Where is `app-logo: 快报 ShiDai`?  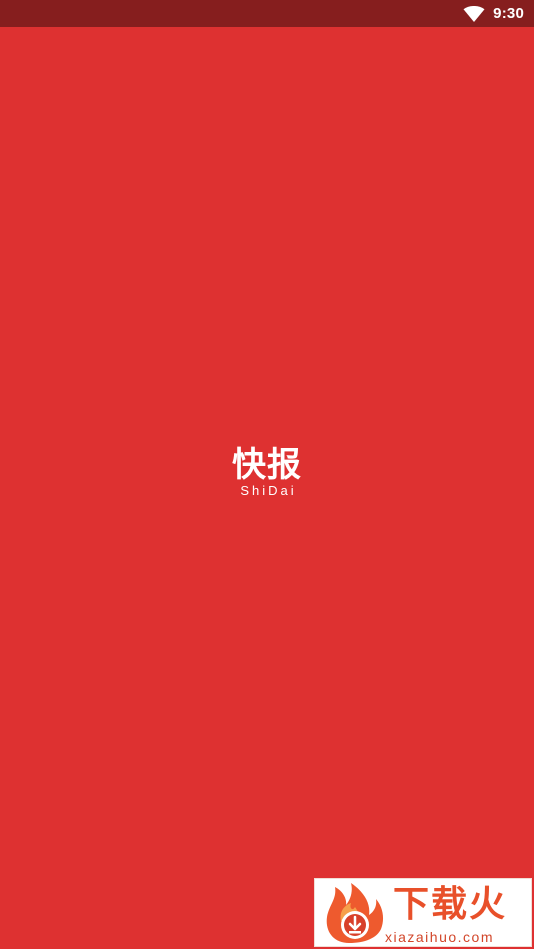 app-logo: 快报 ShiDai is located at coordinates (267, 472).